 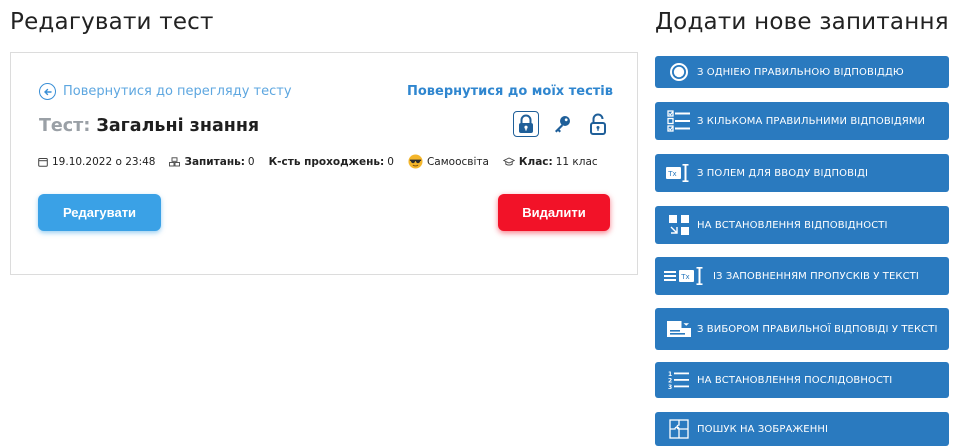 What do you see at coordinates (65, 126) in the screenshot?
I see `test-label: Тест:` at bounding box center [65, 126].